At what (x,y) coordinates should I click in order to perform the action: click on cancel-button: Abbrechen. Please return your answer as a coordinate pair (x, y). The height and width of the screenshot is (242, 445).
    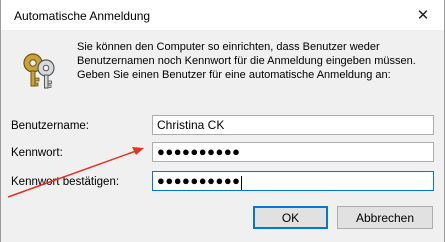
    Looking at the image, I should click on (385, 217).